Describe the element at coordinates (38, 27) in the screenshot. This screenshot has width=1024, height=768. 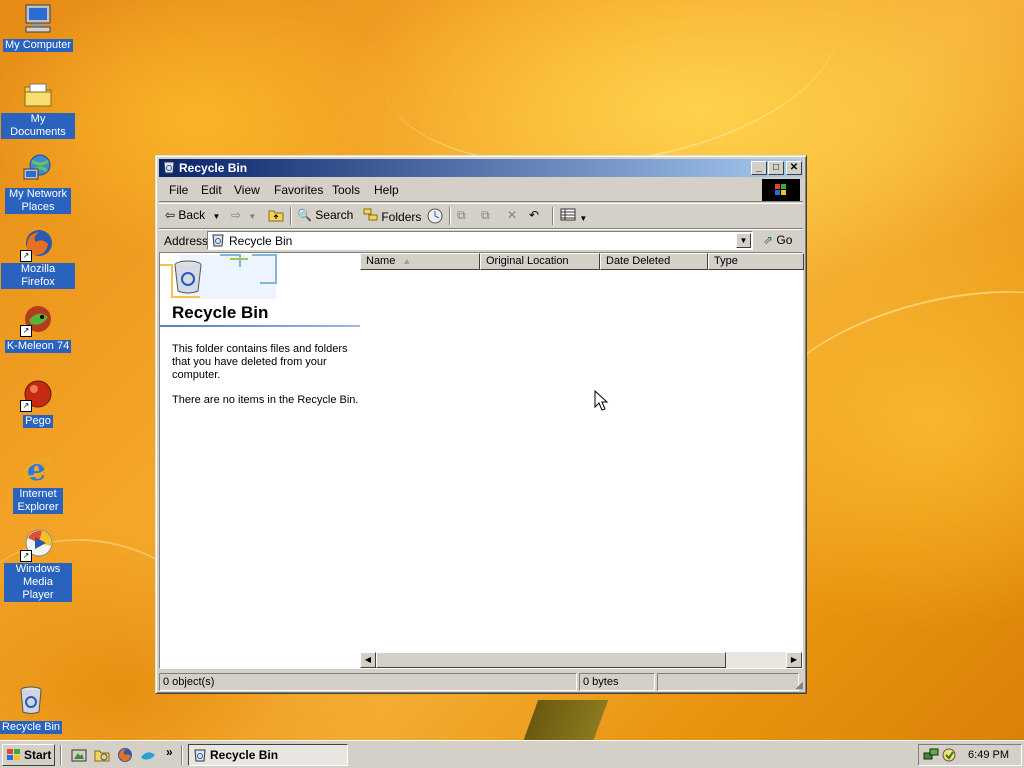
I see `desktop-icon-my-computer: My Computer` at that location.